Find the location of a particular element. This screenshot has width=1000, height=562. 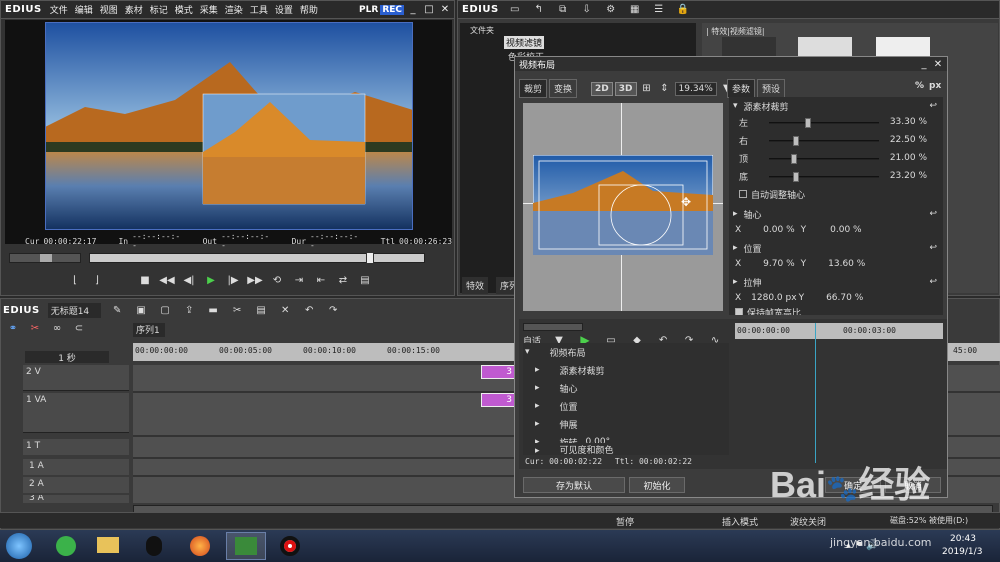

crop-right-value: 22.50 % is located at coordinates (908, 140).